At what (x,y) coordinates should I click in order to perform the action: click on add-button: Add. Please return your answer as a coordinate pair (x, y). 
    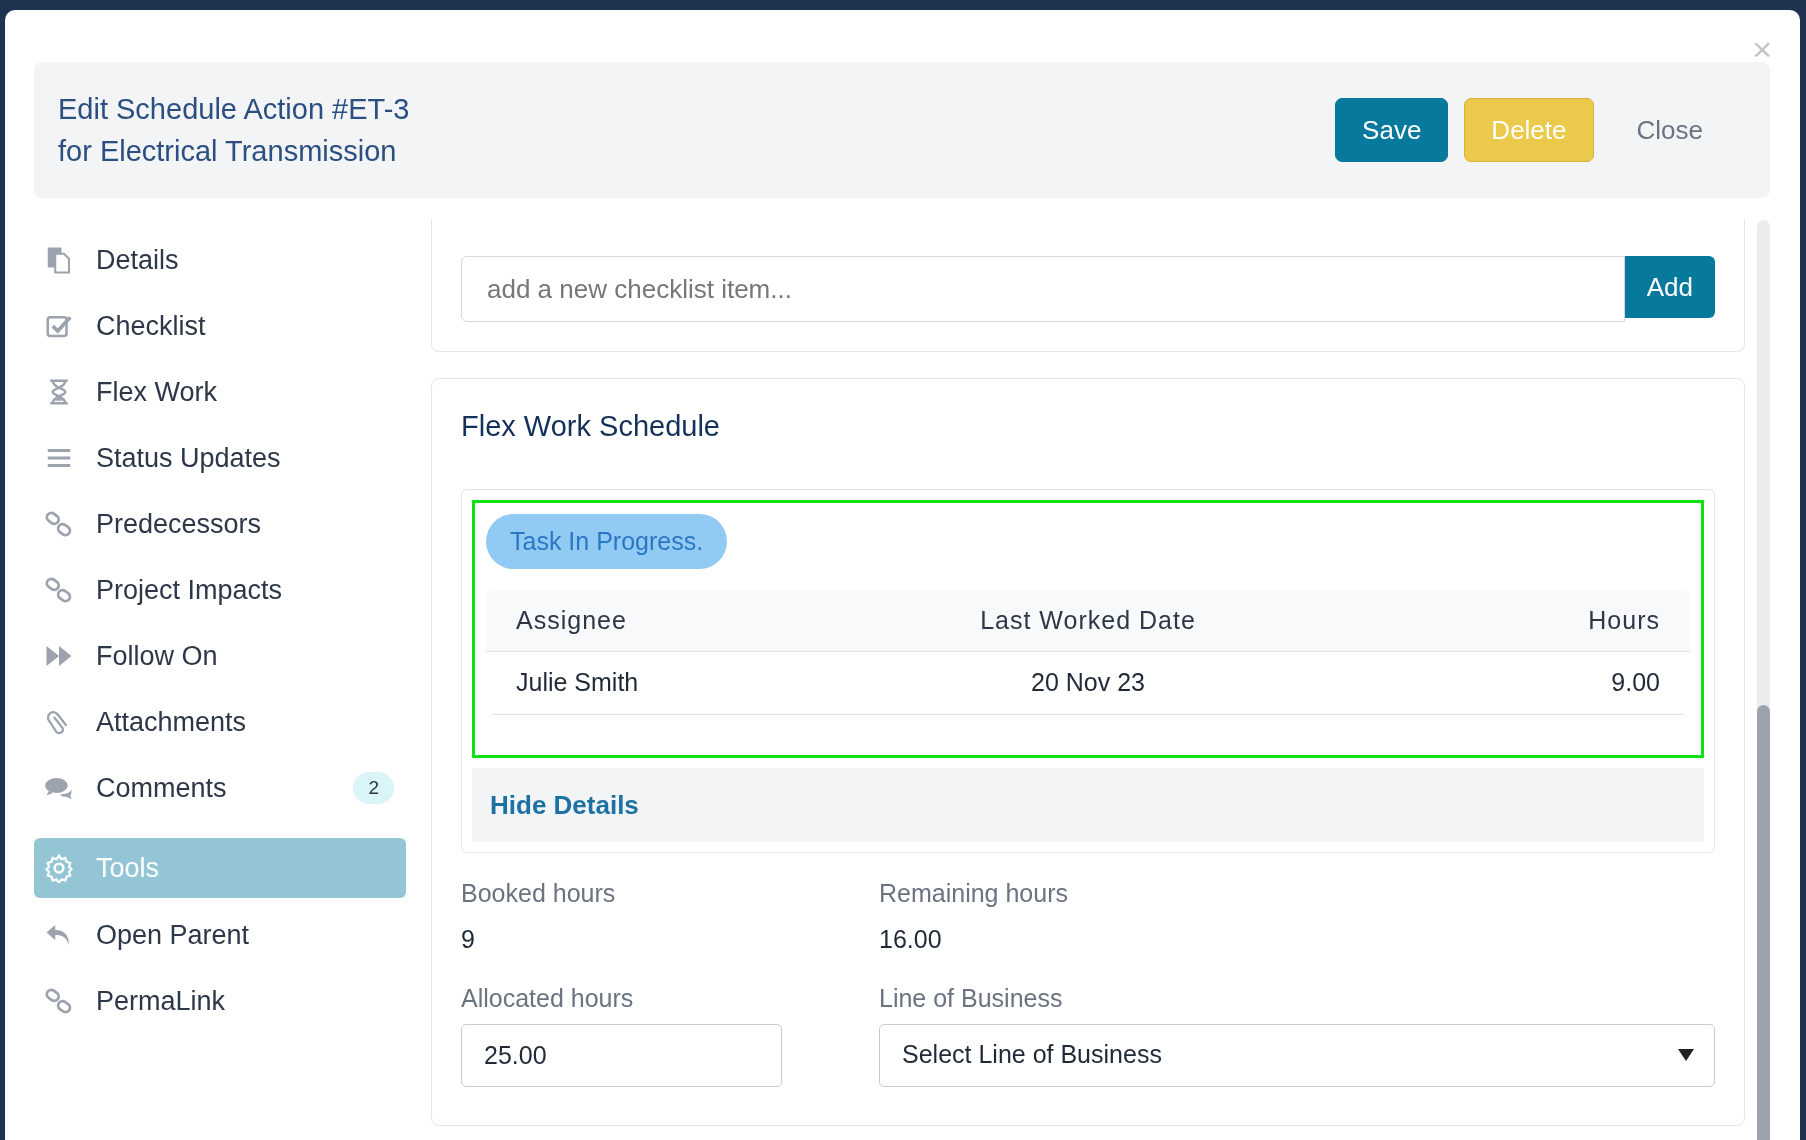
    Looking at the image, I should click on (1669, 287).